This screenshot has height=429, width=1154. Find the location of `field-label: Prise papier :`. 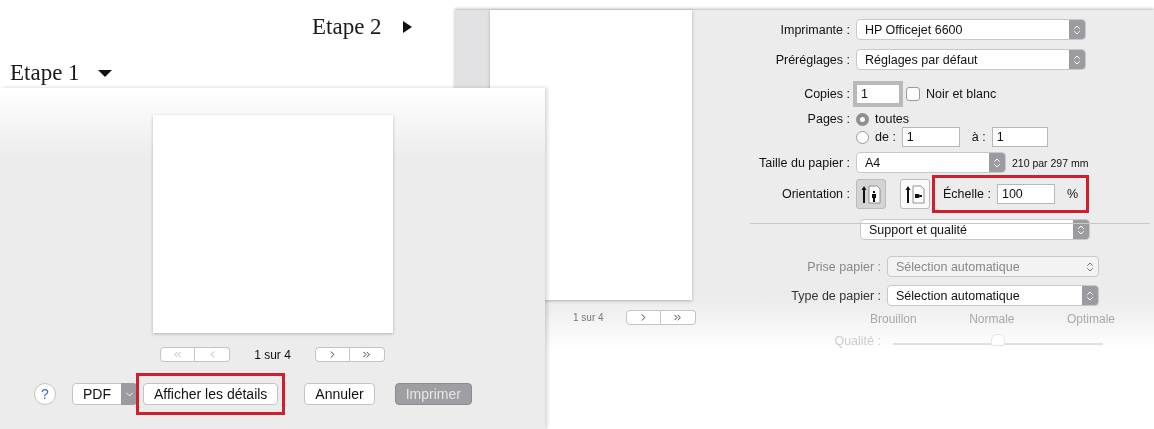

field-label: Prise papier : is located at coordinates (843, 266).